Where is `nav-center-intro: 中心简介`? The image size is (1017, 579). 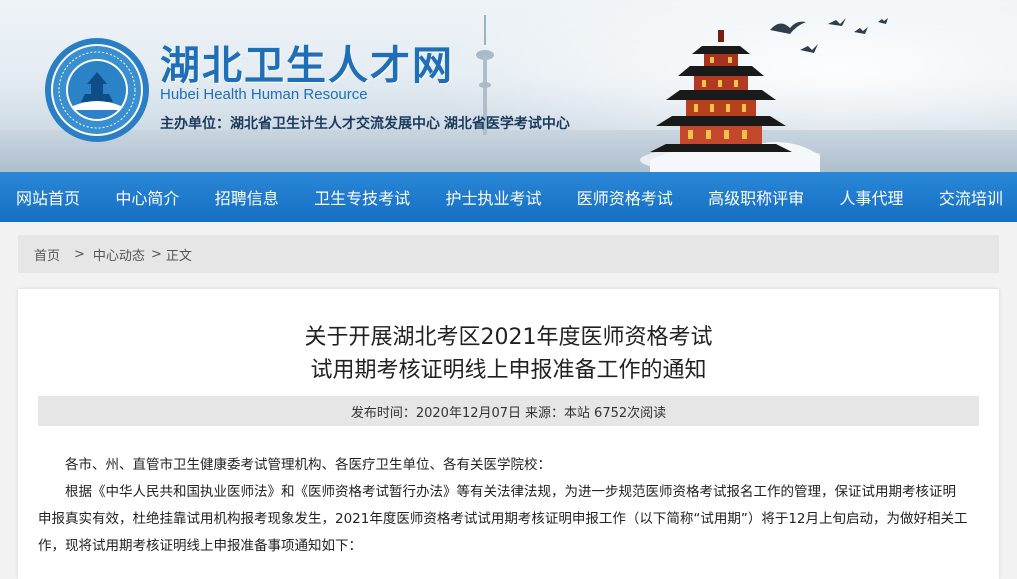 nav-center-intro: 中心简介 is located at coordinates (147, 197).